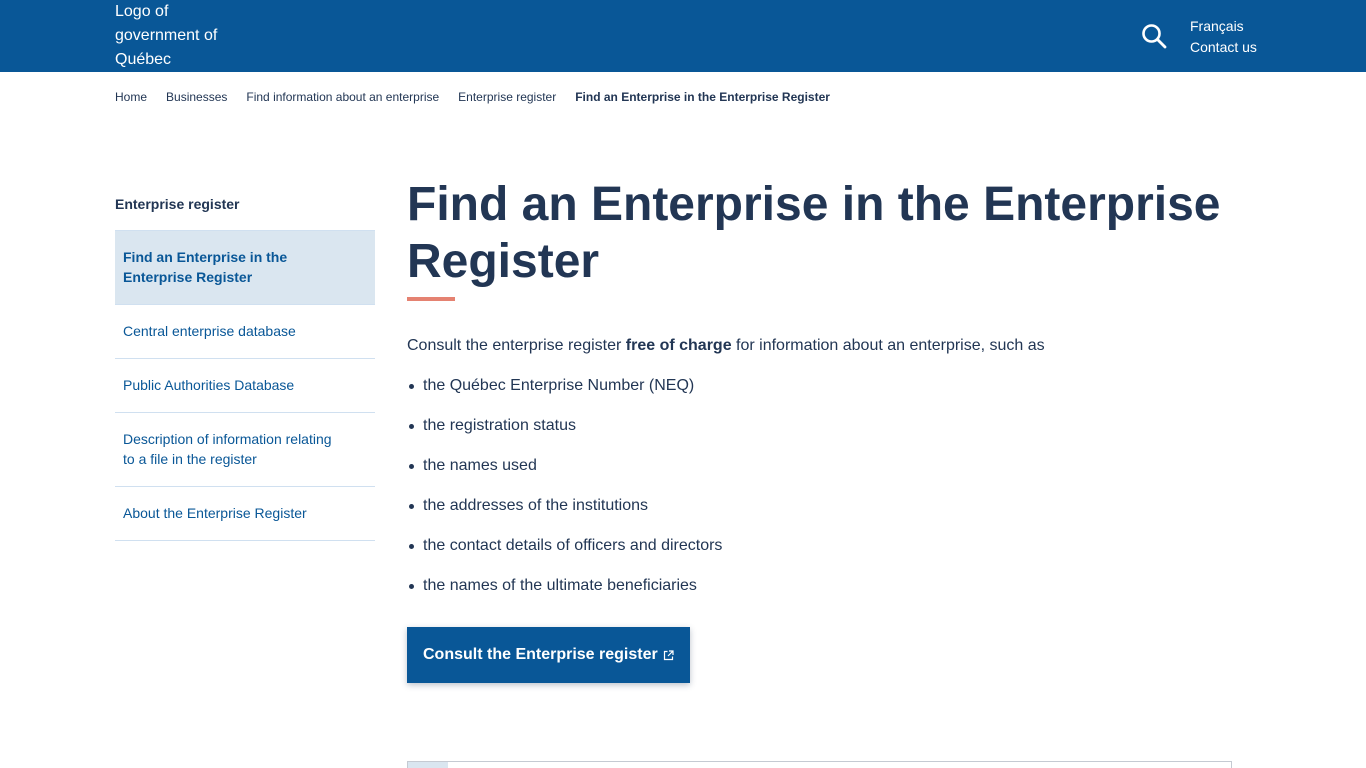  I want to click on intro-text-bold: free of charge, so click(678, 345).